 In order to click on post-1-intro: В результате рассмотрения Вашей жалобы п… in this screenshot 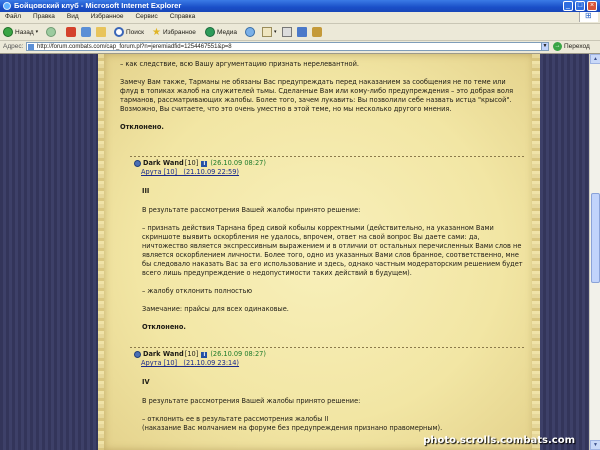, I will do `click(251, 210)`.